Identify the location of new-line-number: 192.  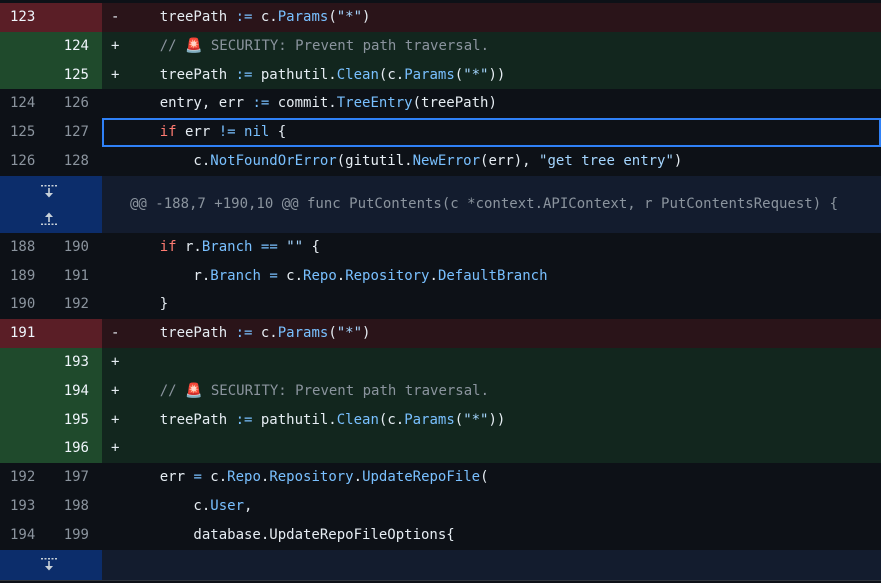
(76, 304).